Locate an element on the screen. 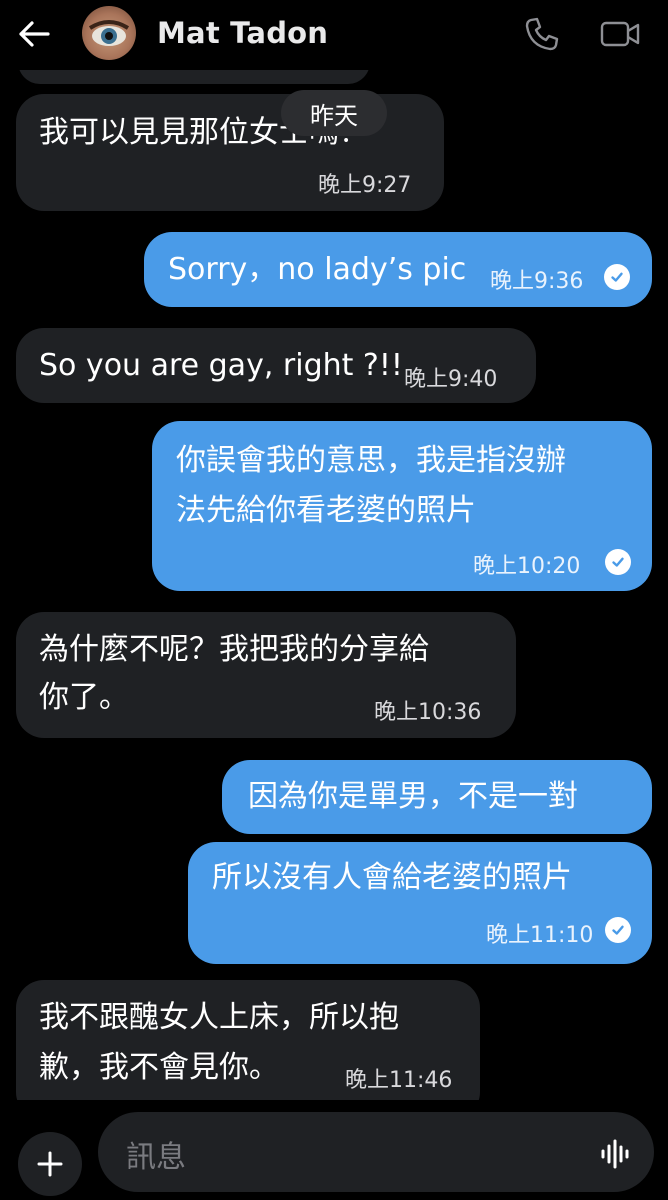  message-timestamp: 晚上9:40 is located at coordinates (451, 379).